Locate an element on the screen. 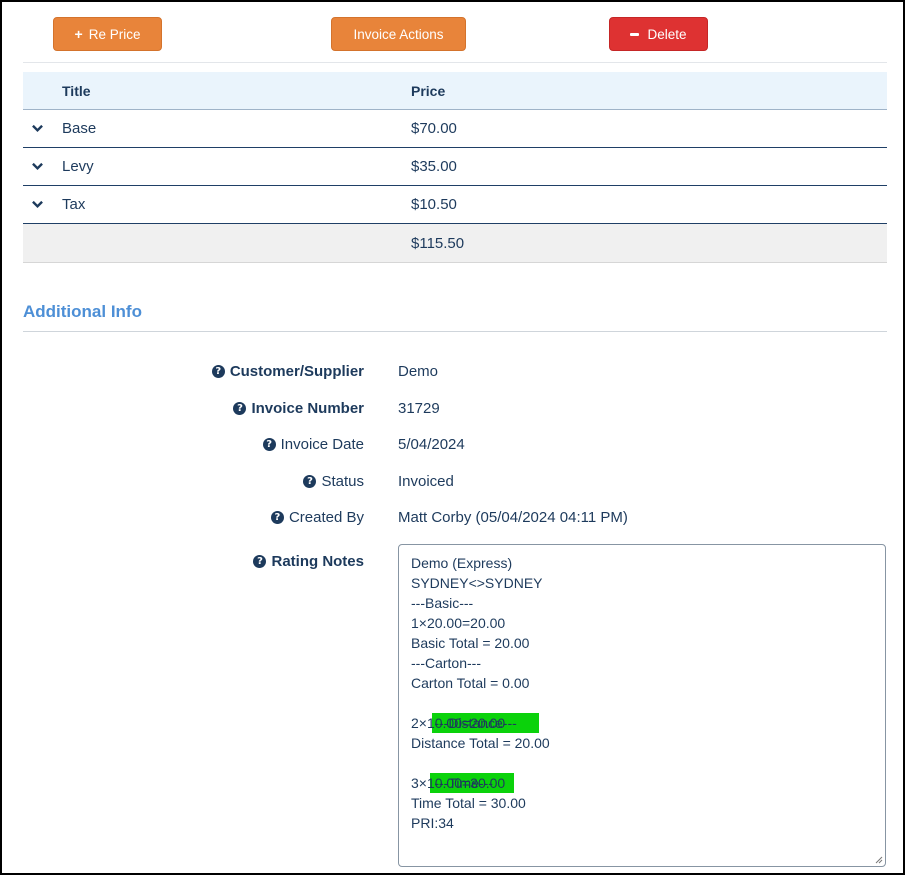  section-divider is located at coordinates (455, 331).